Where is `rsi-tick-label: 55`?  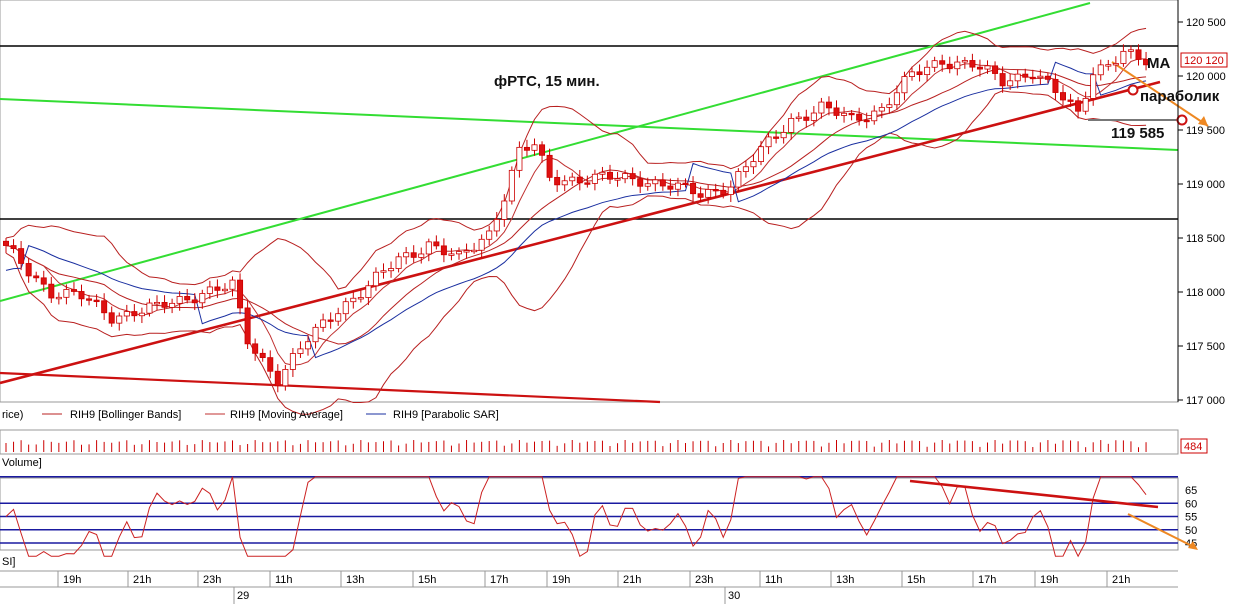
rsi-tick-label: 55 is located at coordinates (1191, 518).